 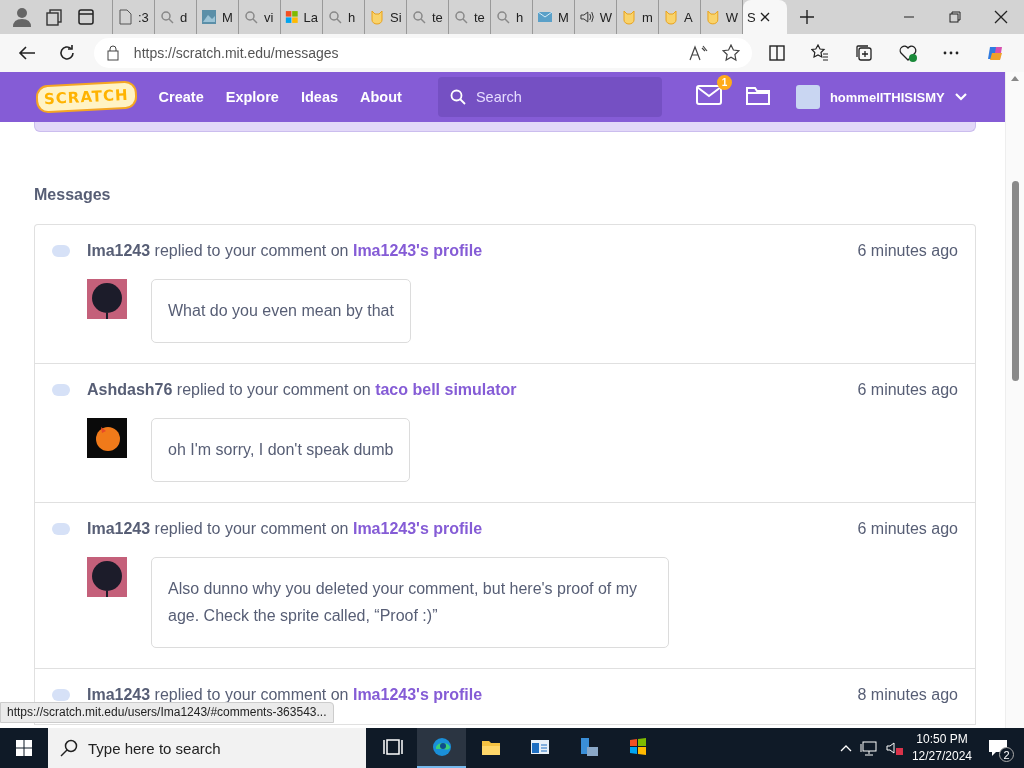 I want to click on back-icon, so click(x=26, y=53).